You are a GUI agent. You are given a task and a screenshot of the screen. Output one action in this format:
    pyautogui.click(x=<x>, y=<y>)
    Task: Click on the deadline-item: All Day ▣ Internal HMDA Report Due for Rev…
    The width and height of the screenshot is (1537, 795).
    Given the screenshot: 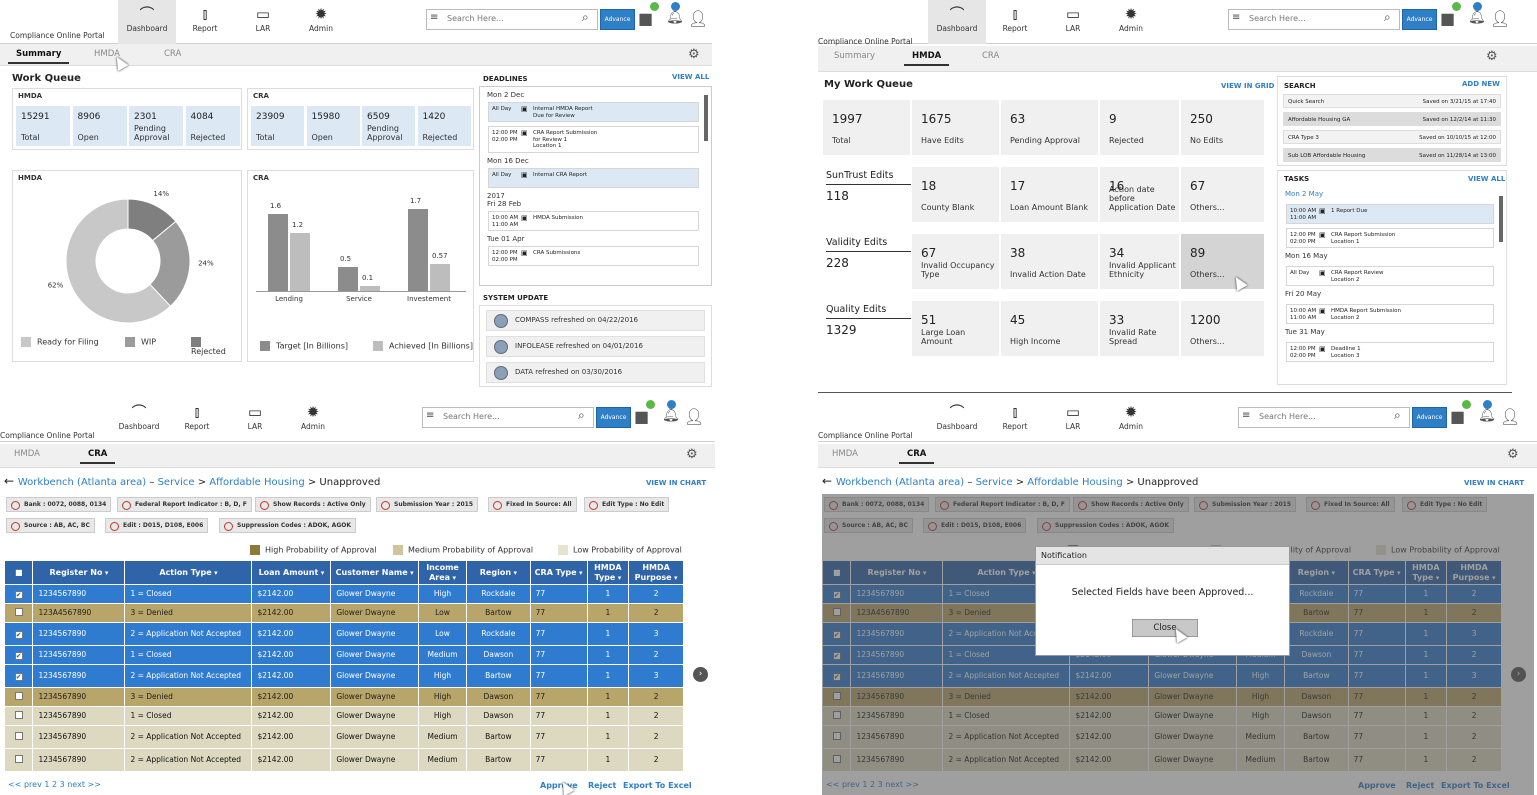 What is the action you would take?
    pyautogui.click(x=593, y=112)
    